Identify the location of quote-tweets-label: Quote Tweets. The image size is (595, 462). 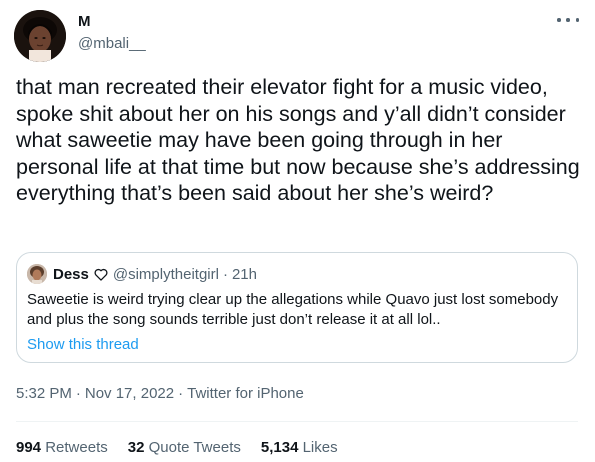
(194, 447).